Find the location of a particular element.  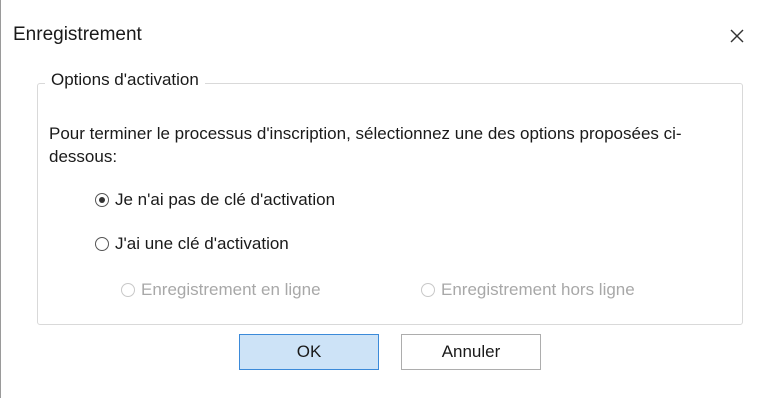

radio-online-registration: Enregistrement en ligne is located at coordinates (221, 290).